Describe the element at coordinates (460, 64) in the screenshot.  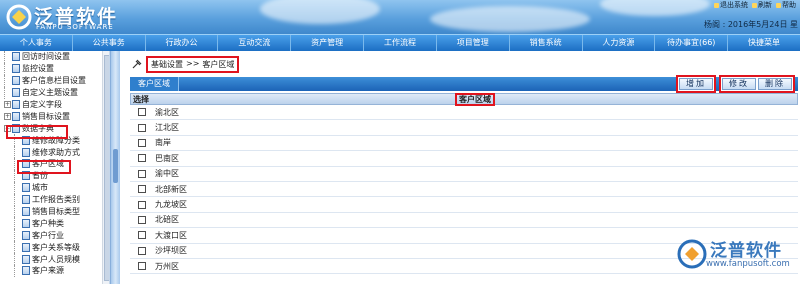
I see `breadcrumb: 基础设置 >> 客户区域` at that location.